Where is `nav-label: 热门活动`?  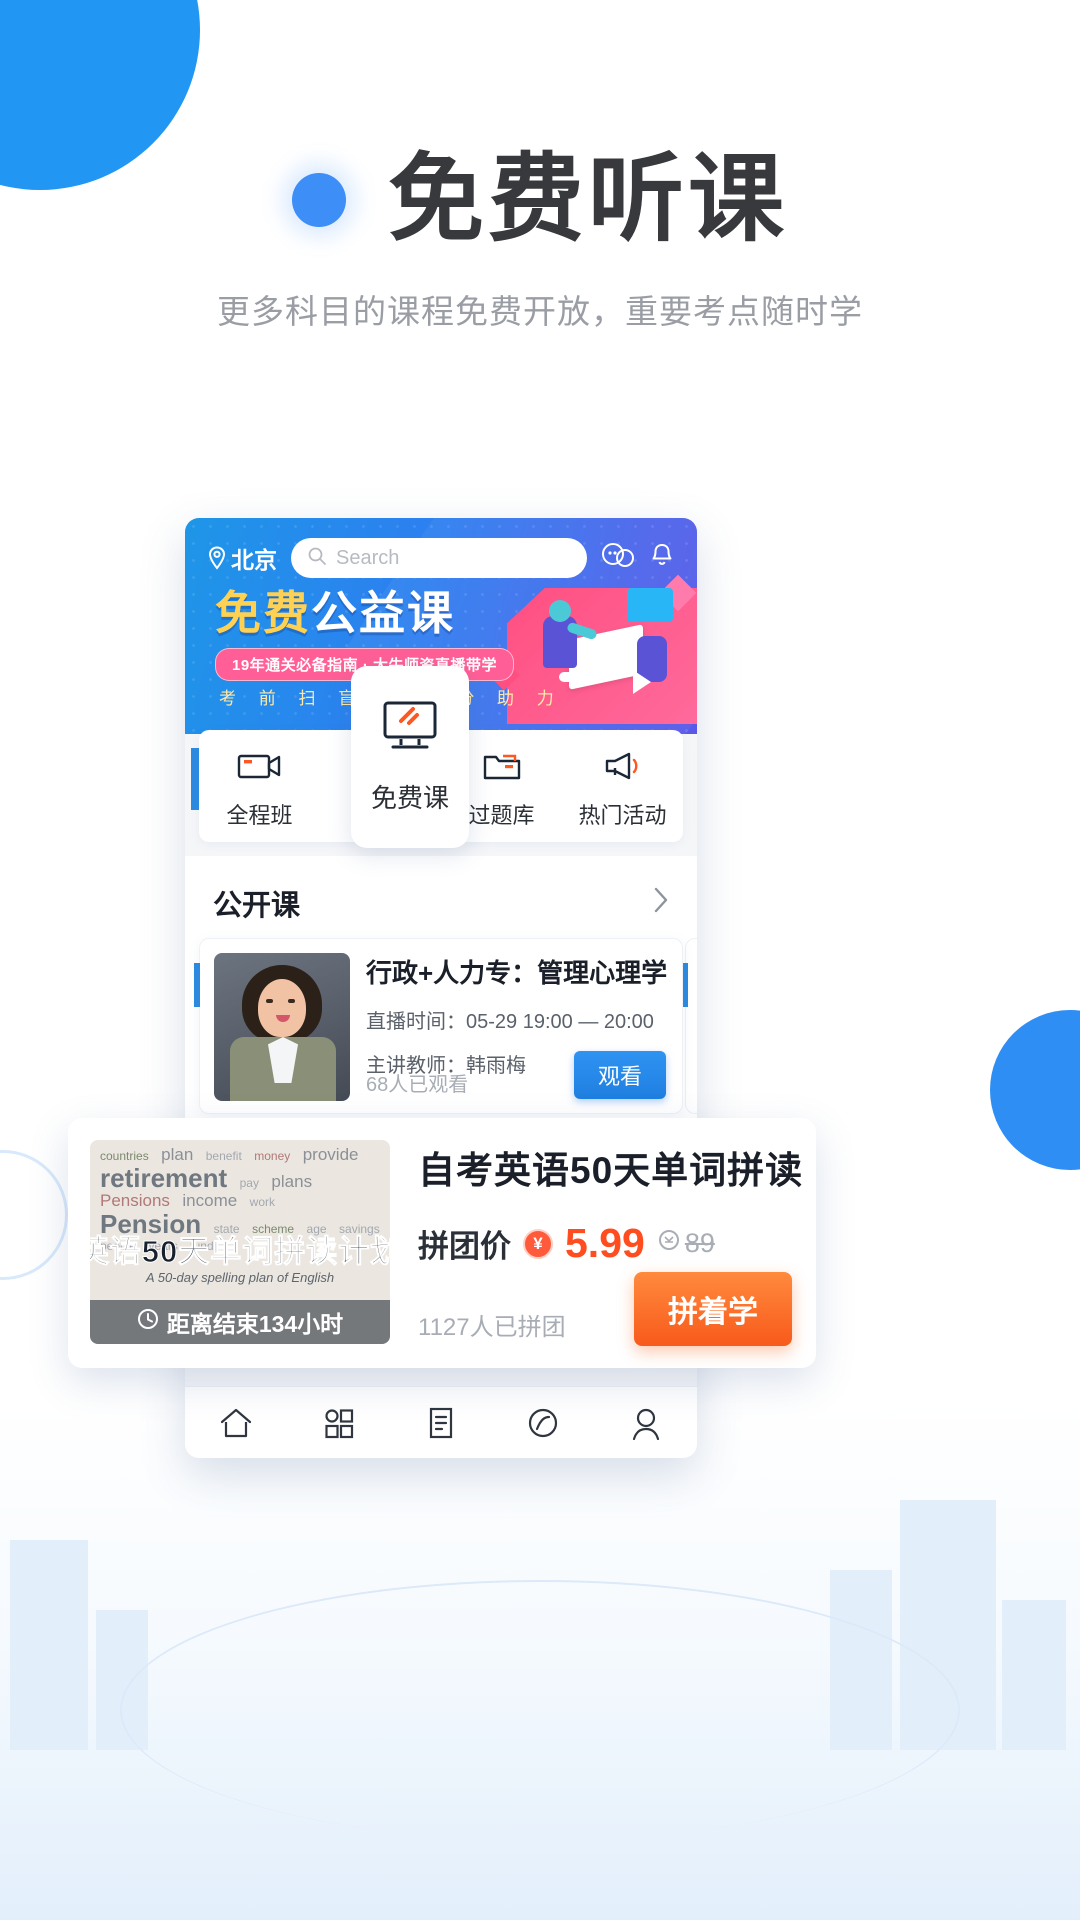
nav-label: 热门活动 is located at coordinates (622, 815).